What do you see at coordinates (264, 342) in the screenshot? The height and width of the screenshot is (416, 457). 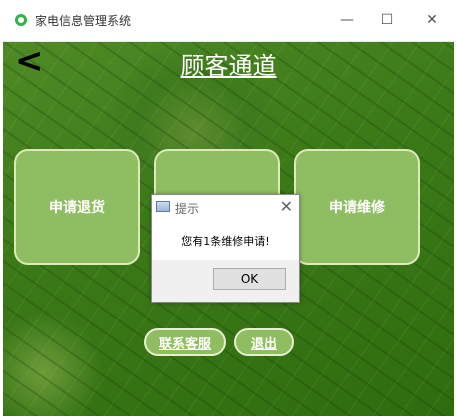 I see `exit-button: 退出` at bounding box center [264, 342].